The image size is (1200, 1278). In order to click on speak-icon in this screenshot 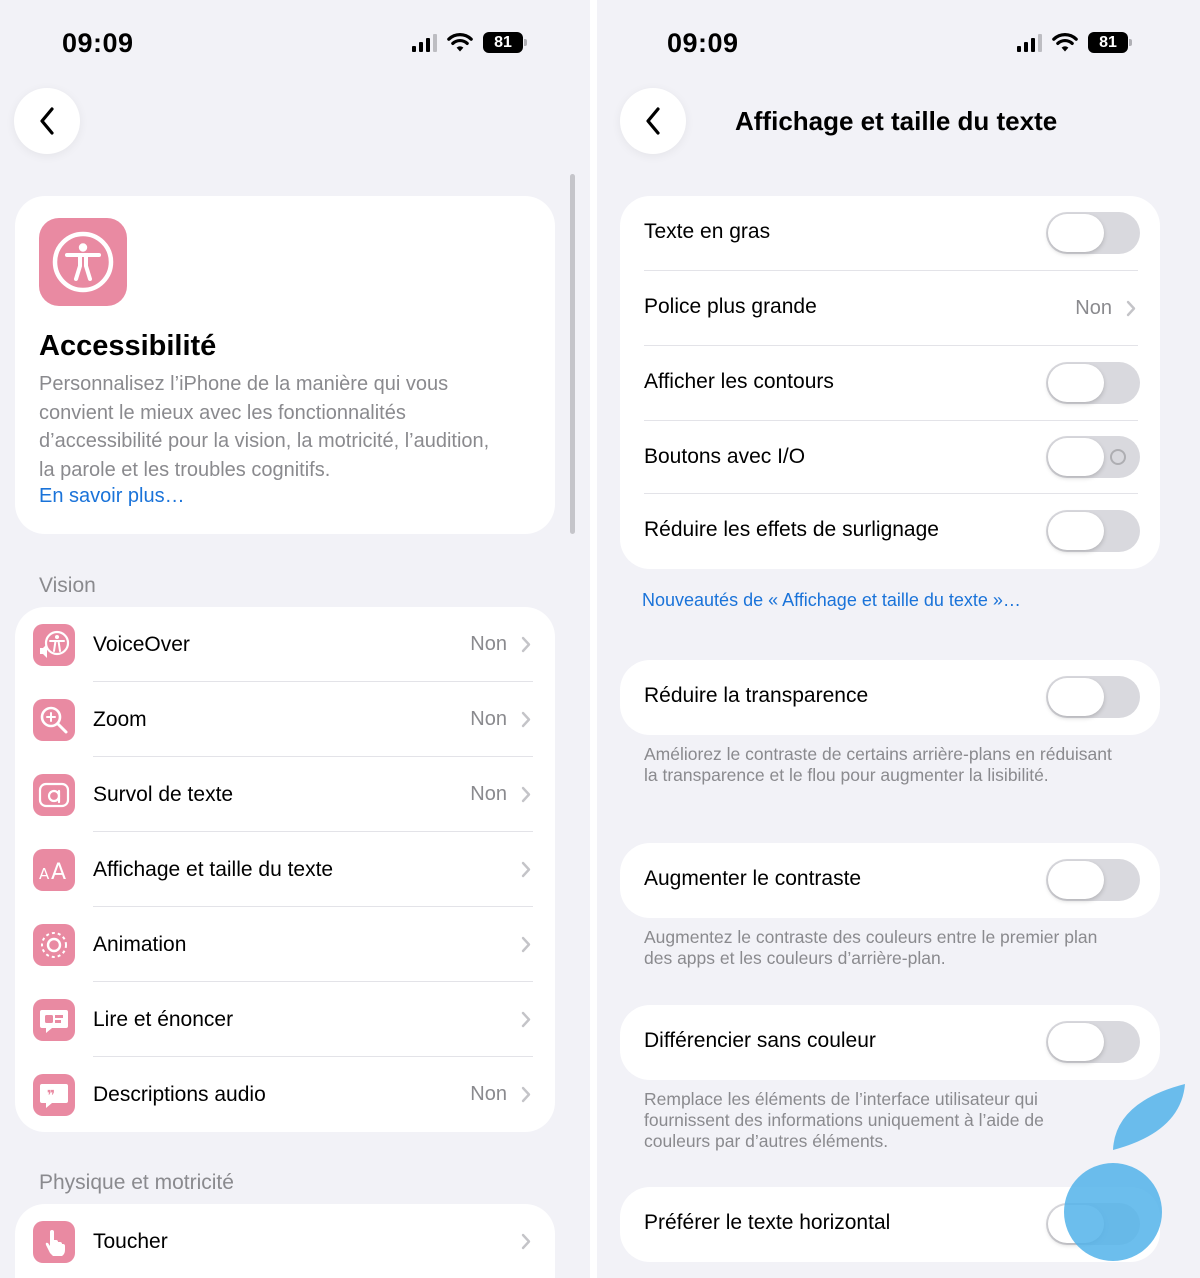, I will do `click(54, 1020)`.